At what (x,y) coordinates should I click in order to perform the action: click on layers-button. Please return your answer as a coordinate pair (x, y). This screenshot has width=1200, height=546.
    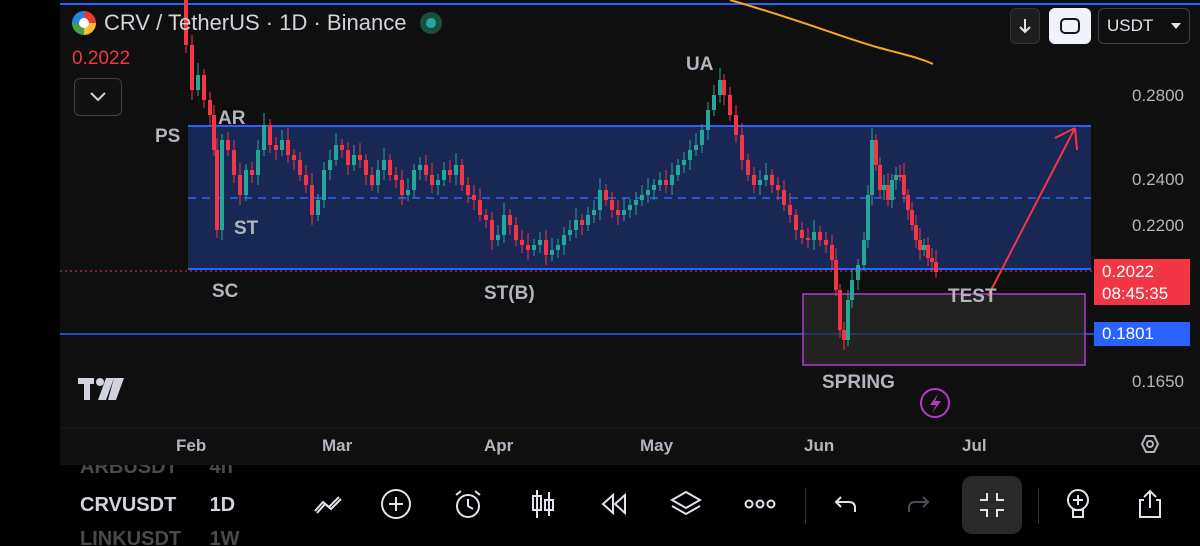
    Looking at the image, I should click on (686, 504).